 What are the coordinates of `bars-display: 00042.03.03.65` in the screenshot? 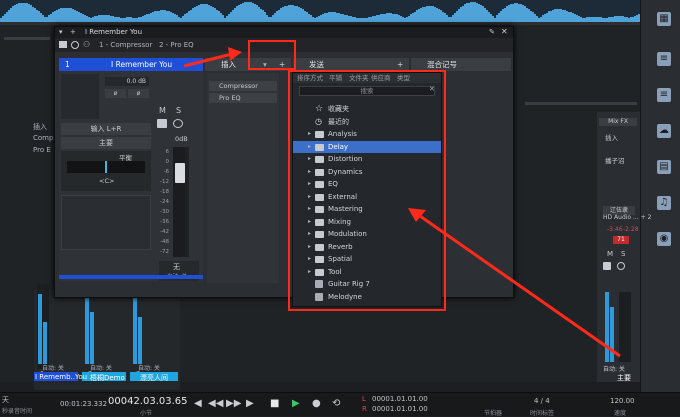 It's located at (148, 401).